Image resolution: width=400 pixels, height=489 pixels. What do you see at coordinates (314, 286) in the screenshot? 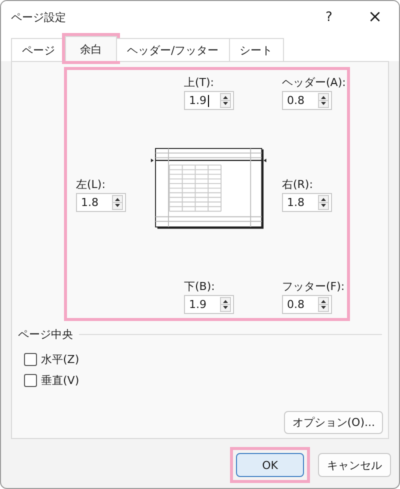
I see `field-label: フッター(F):` at bounding box center [314, 286].